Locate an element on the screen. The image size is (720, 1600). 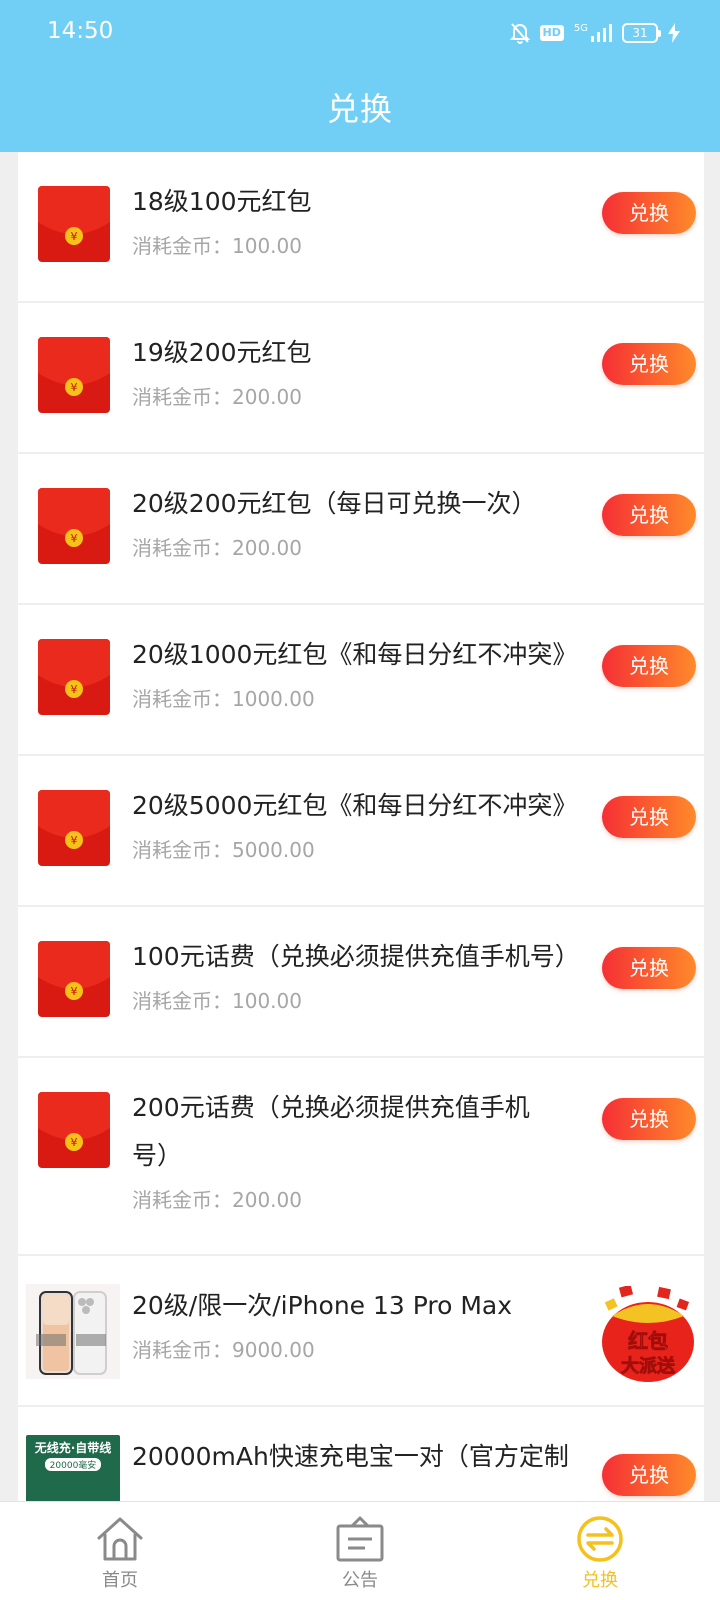
item-title: 200元话费（兑换必须提供充值手机号） is located at coordinates (331, 1131).